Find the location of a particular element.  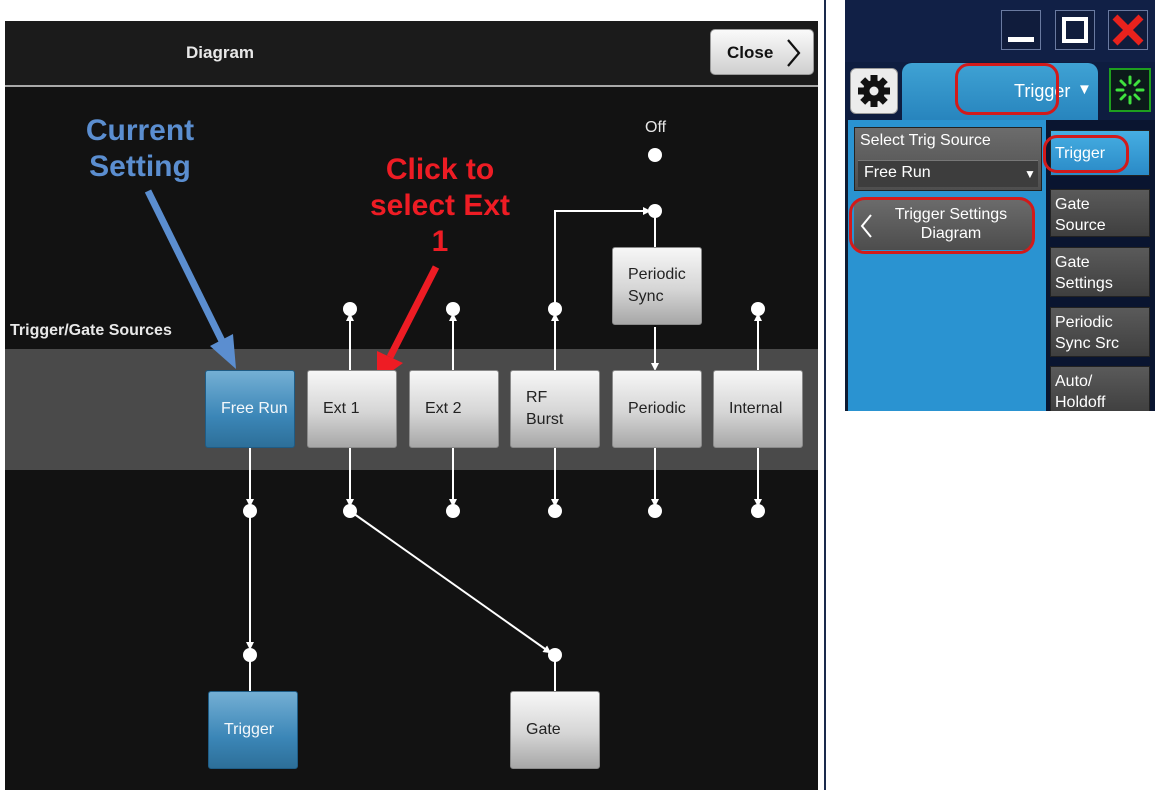

trigger-settings-diagram-label: Trigger Settings Diagram is located at coordinates (951, 224).